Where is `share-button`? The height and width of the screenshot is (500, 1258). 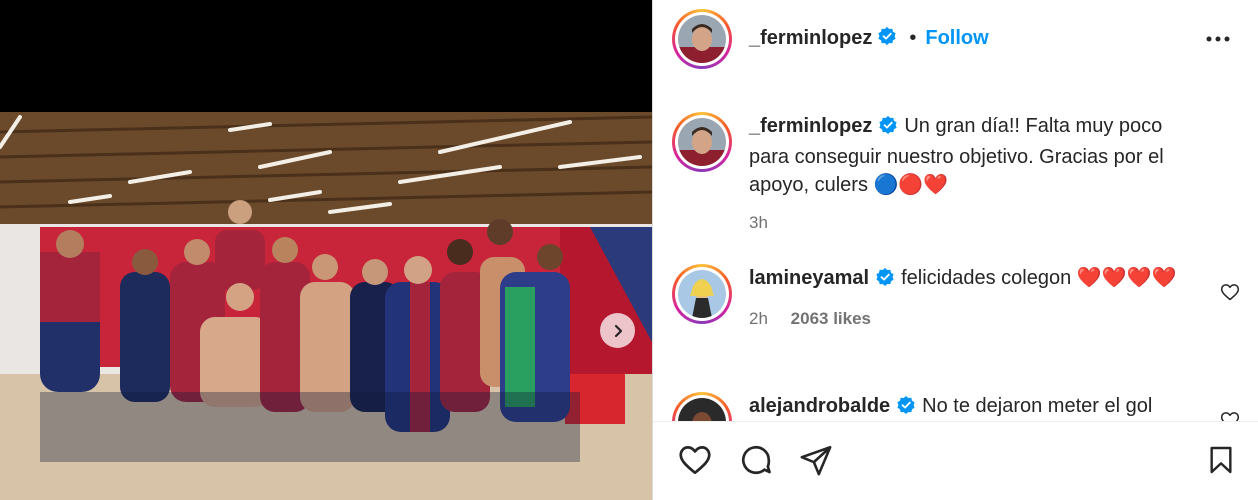
share-button is located at coordinates (816, 460).